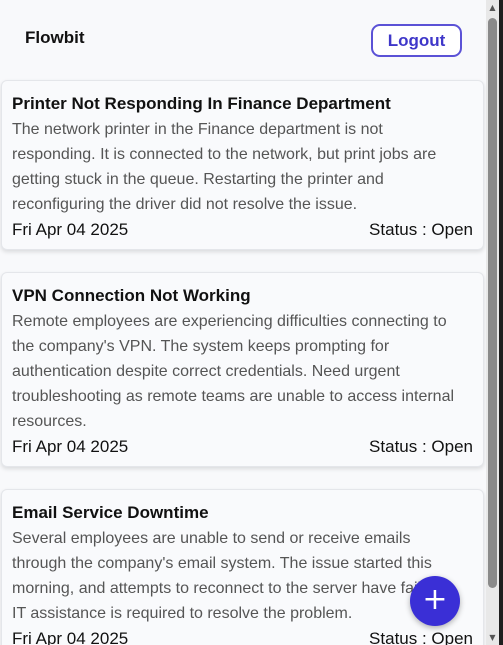  I want to click on logout-button: Logout, so click(416, 40).